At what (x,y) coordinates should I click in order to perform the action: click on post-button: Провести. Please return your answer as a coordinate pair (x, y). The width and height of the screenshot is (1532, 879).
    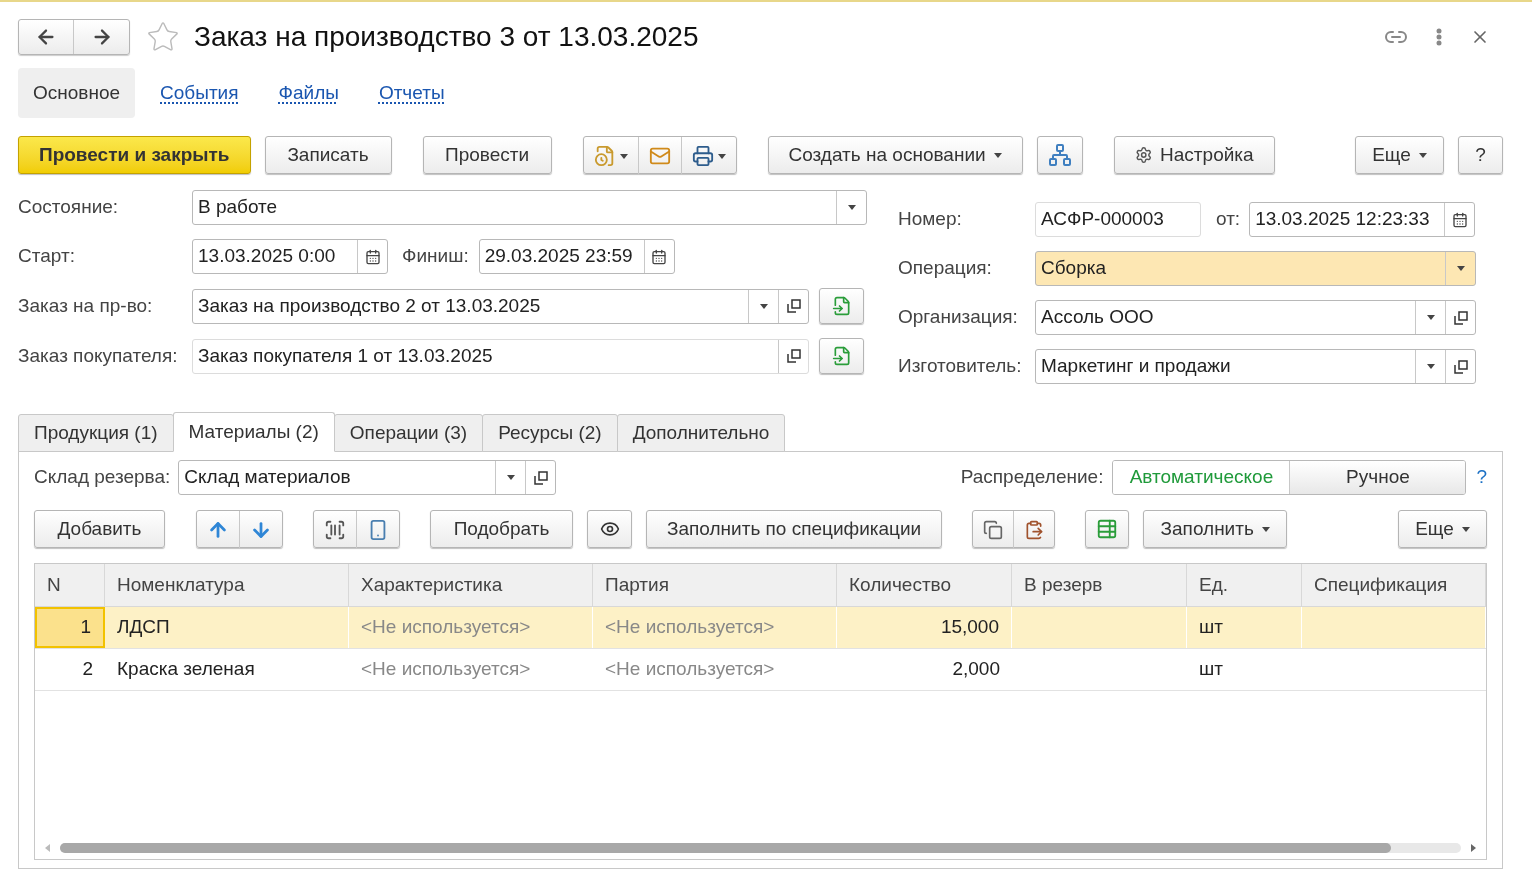
    Looking at the image, I should click on (487, 155).